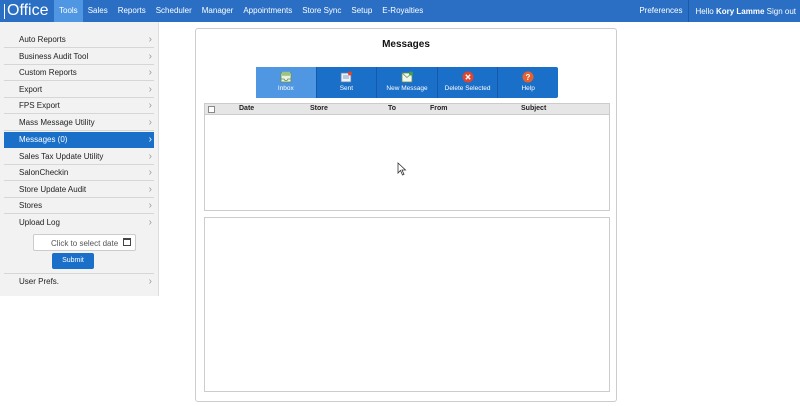  I want to click on sidebar-item-store-update-audit: Store Update Audit ›, so click(79, 190).